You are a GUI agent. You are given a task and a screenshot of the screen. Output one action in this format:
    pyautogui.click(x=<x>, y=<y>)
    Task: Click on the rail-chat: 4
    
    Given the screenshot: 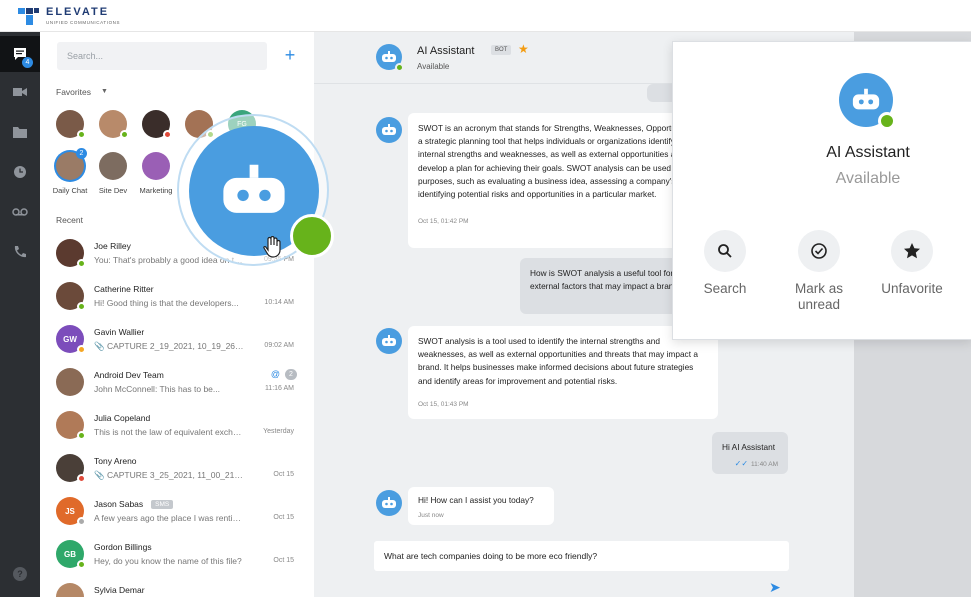 What is the action you would take?
    pyautogui.click(x=20, y=54)
    